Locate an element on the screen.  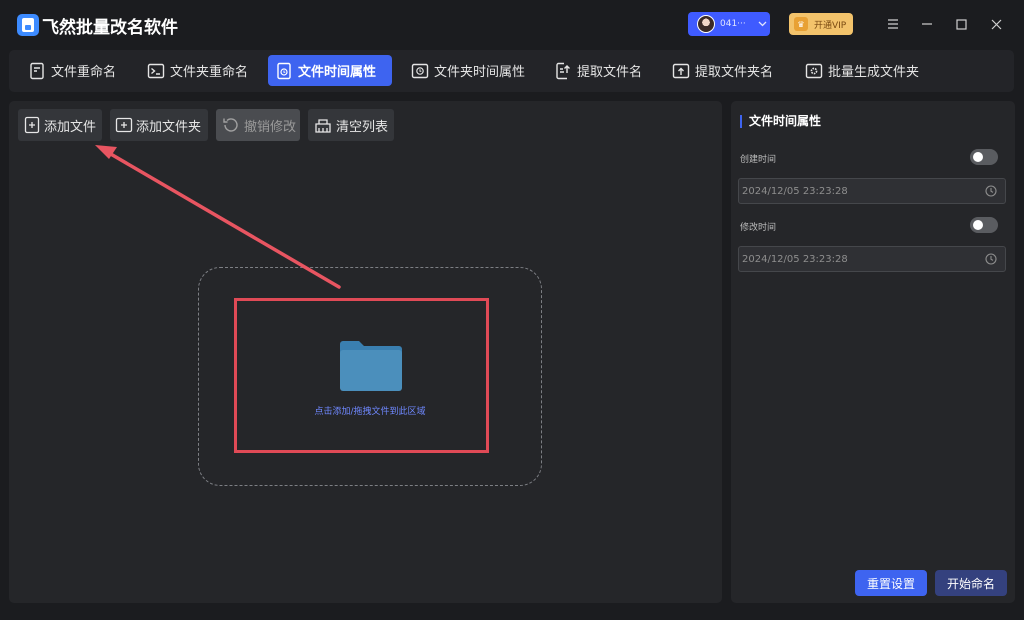
gear-folder-icon is located at coordinates (814, 70).